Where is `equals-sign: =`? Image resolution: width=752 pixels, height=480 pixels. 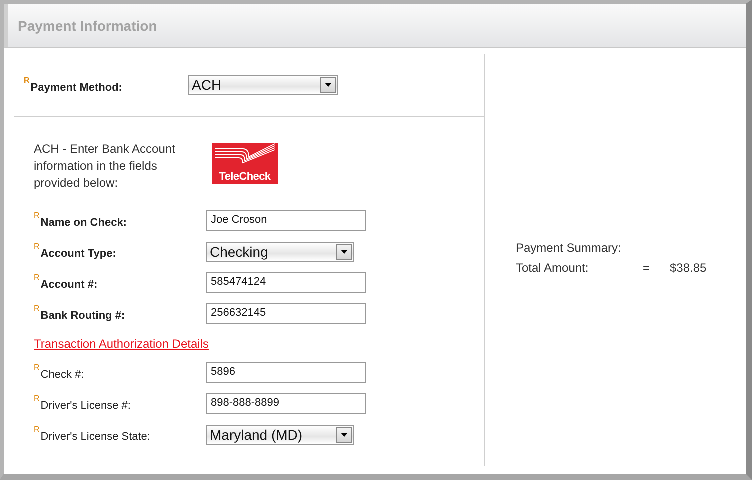 equals-sign: = is located at coordinates (647, 268).